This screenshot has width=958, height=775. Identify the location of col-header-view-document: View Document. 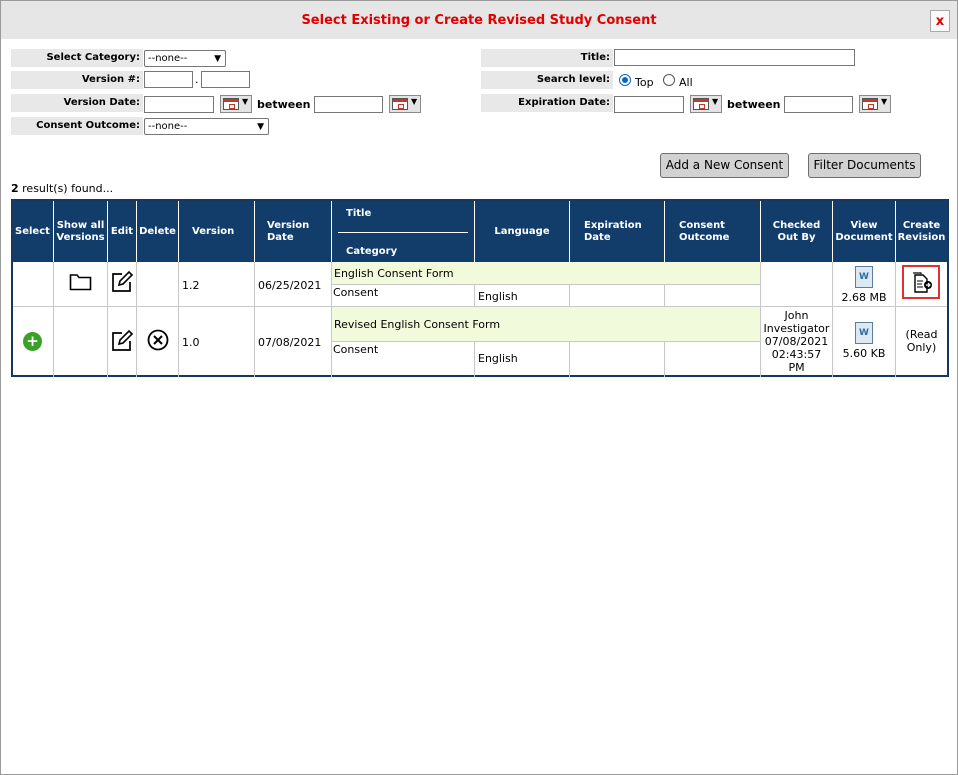
(864, 231).